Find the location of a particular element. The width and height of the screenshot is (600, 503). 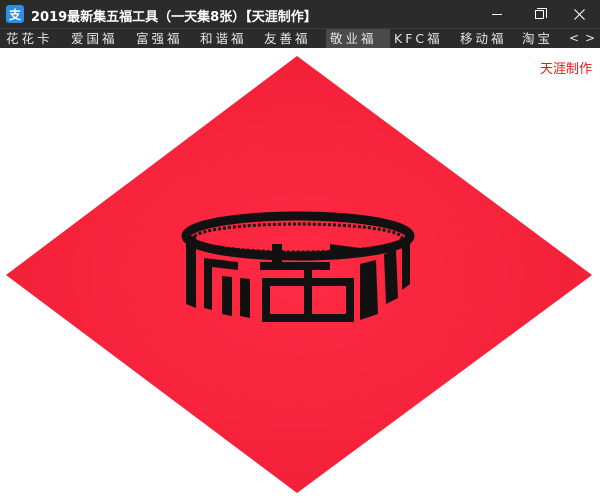

tab-huahuaka: 花花卡 is located at coordinates (29, 38).